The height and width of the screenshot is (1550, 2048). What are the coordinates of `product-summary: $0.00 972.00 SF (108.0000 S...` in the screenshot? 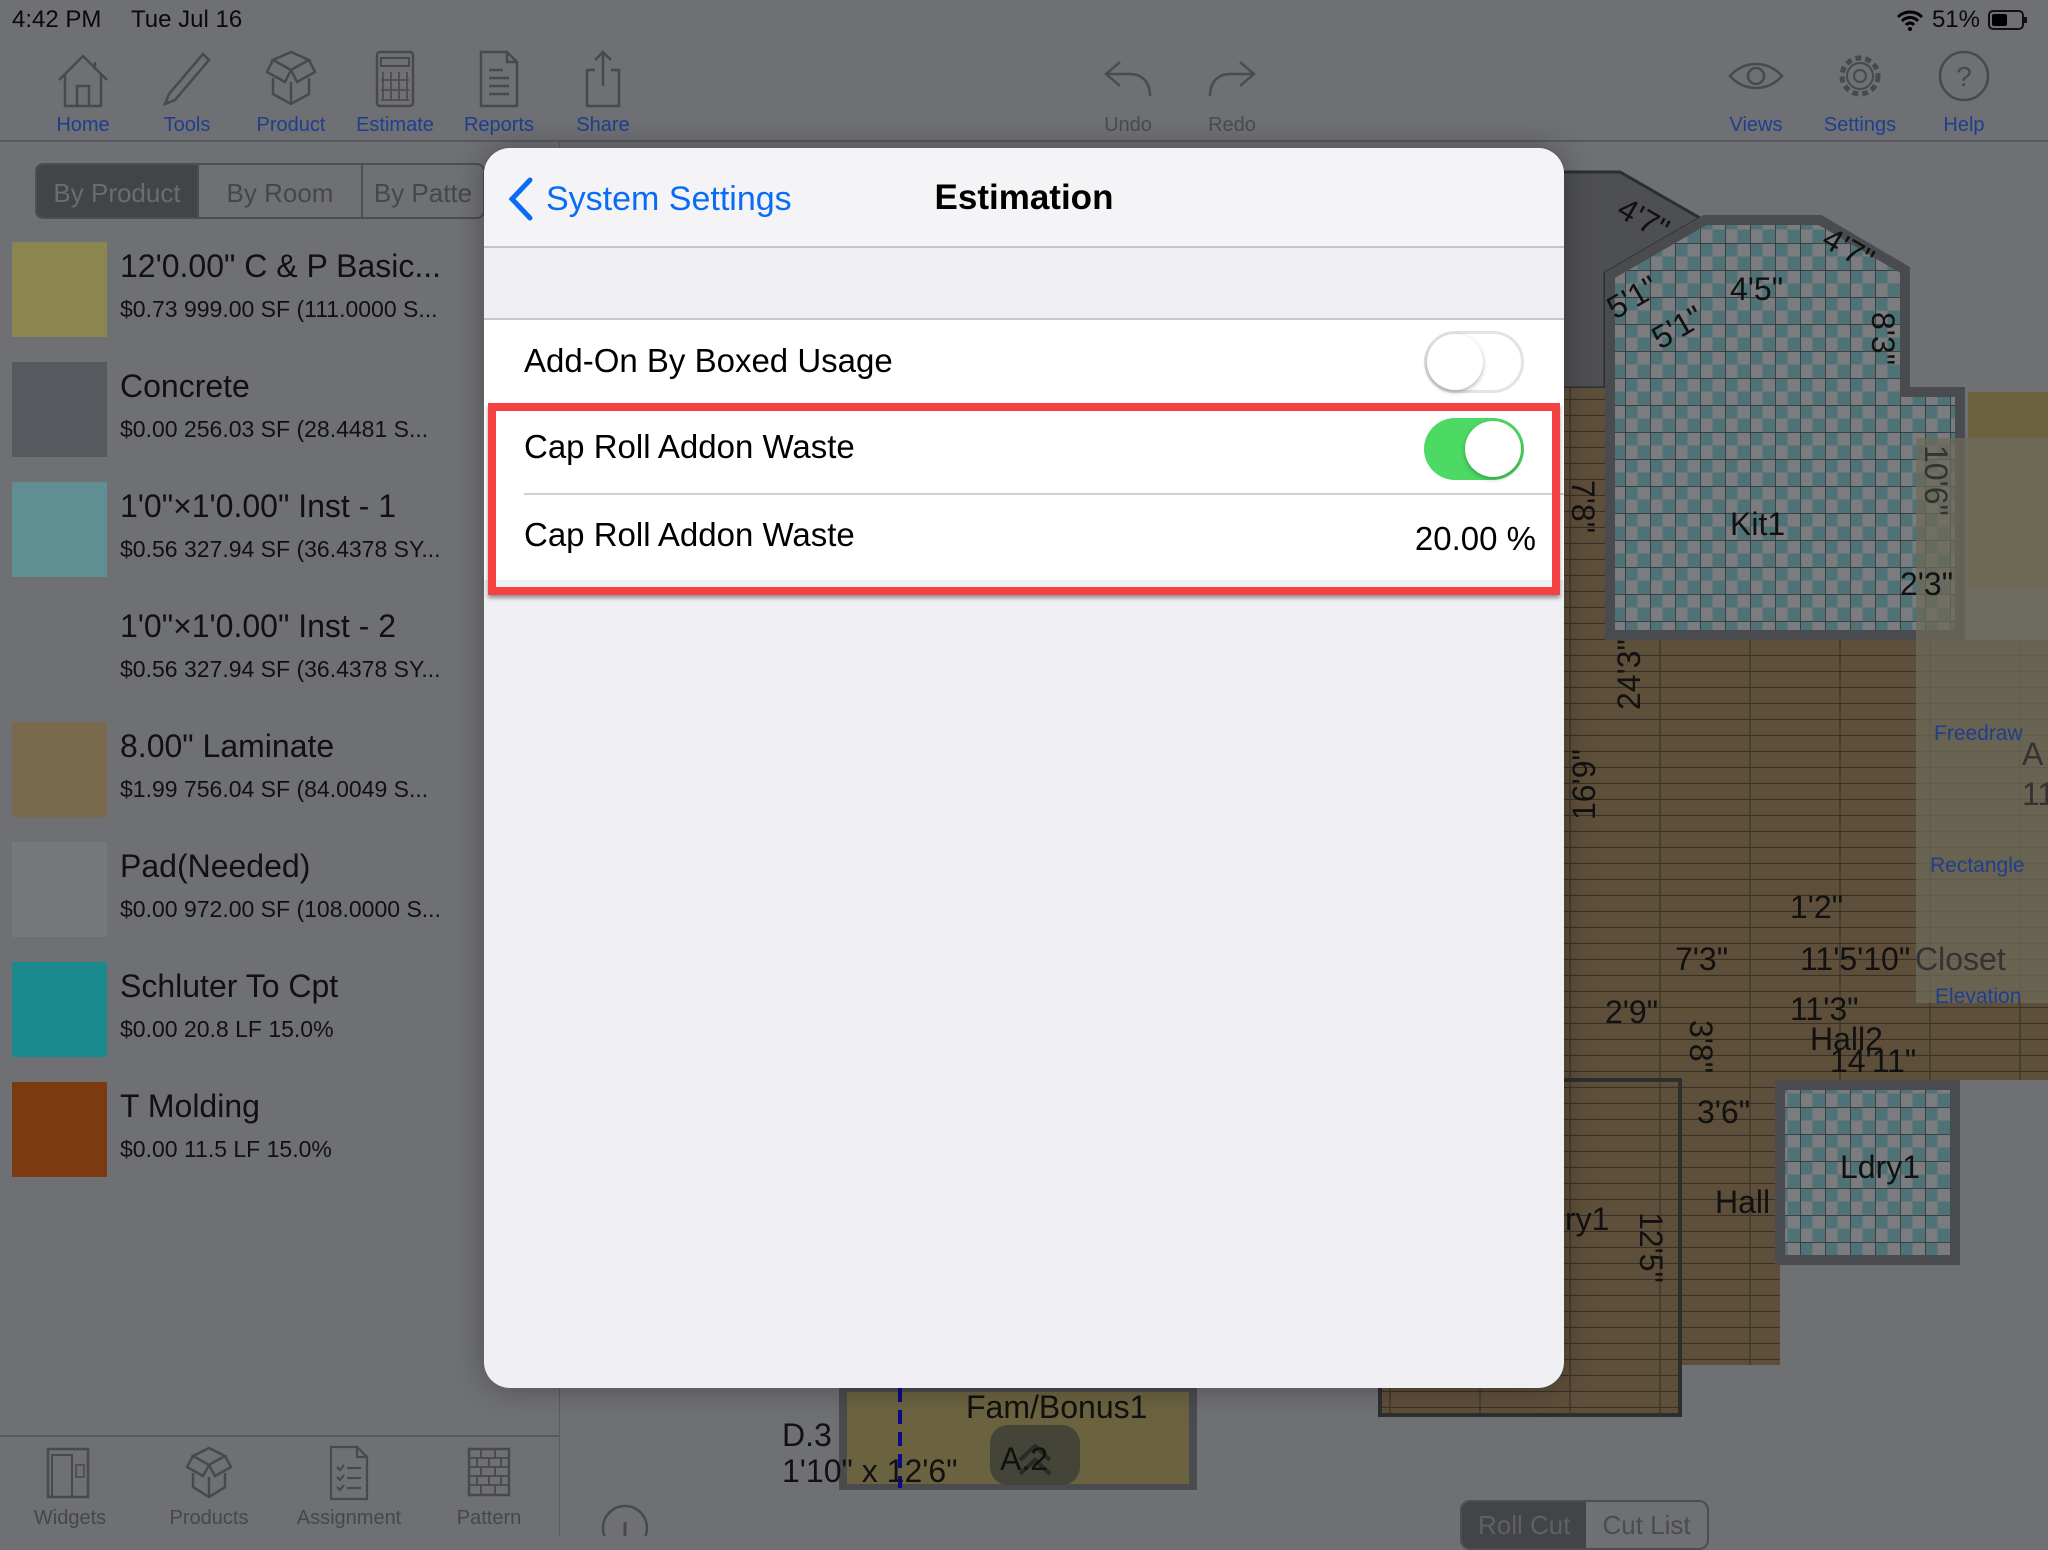 It's located at (280, 909).